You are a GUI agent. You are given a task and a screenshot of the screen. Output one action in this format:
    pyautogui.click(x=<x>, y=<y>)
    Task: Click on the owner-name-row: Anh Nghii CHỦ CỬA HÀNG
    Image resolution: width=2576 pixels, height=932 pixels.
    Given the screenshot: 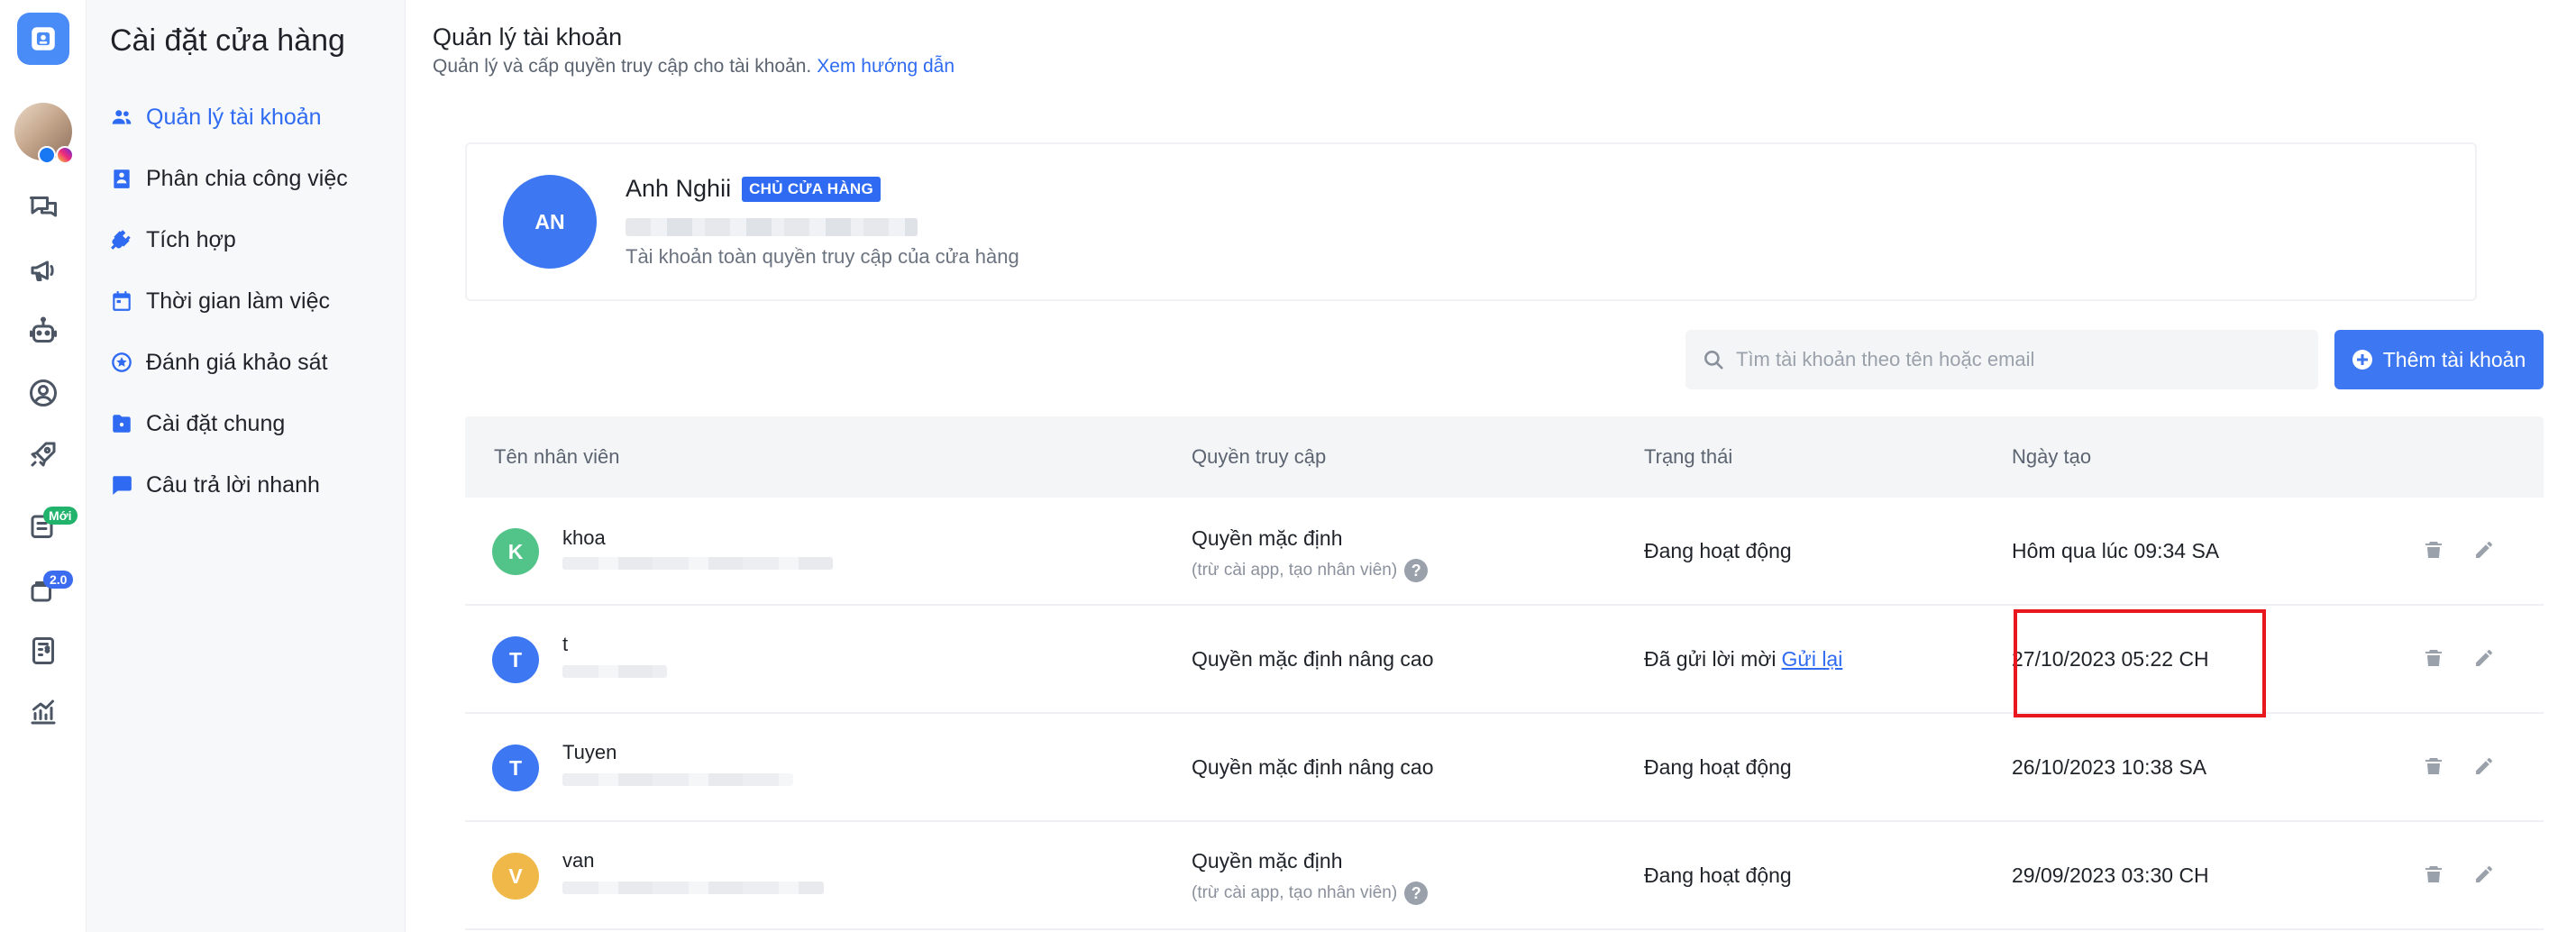 What is the action you would take?
    pyautogui.click(x=754, y=189)
    